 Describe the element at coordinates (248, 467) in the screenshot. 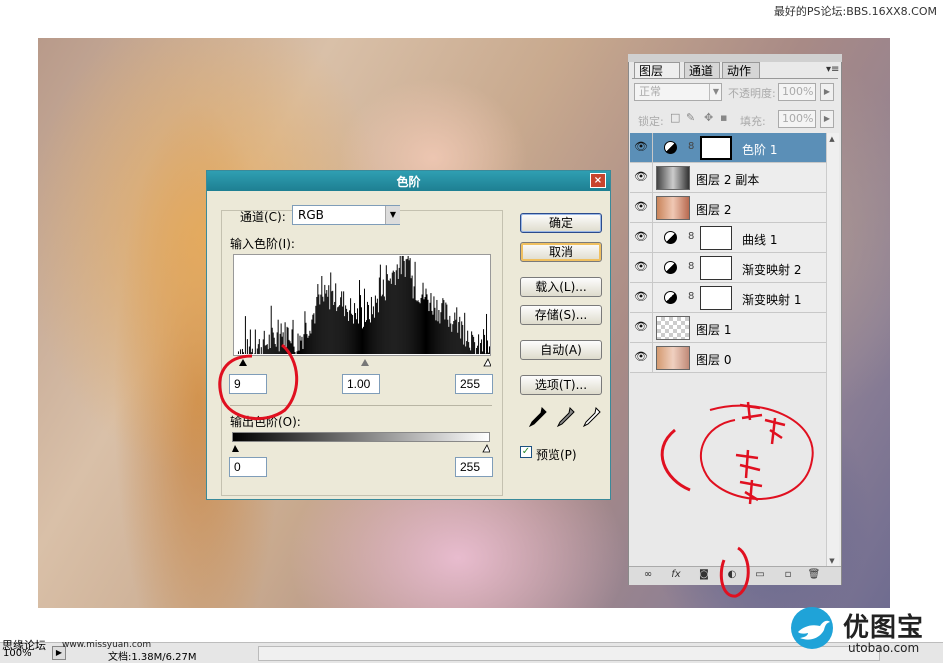

I see `output-black-field` at that location.